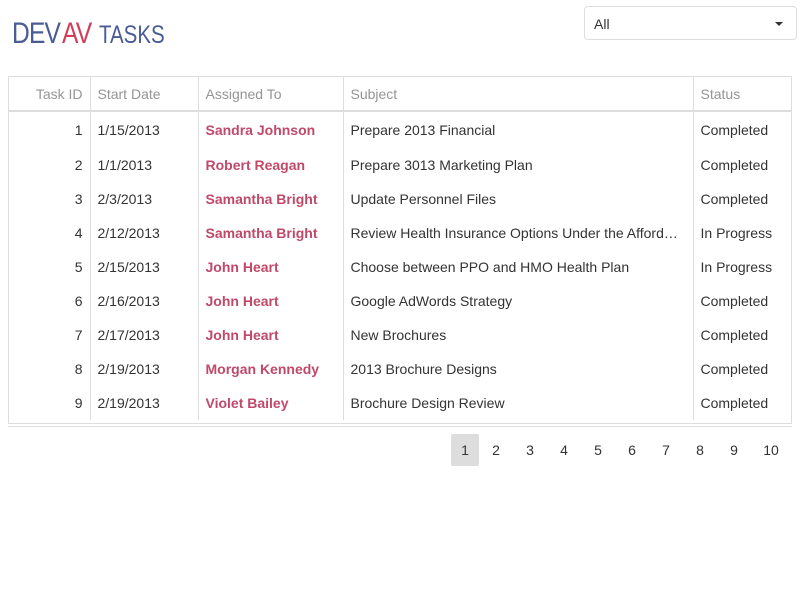 The image size is (800, 600). What do you see at coordinates (36, 33) in the screenshot?
I see `logo-dev-text: DEV` at bounding box center [36, 33].